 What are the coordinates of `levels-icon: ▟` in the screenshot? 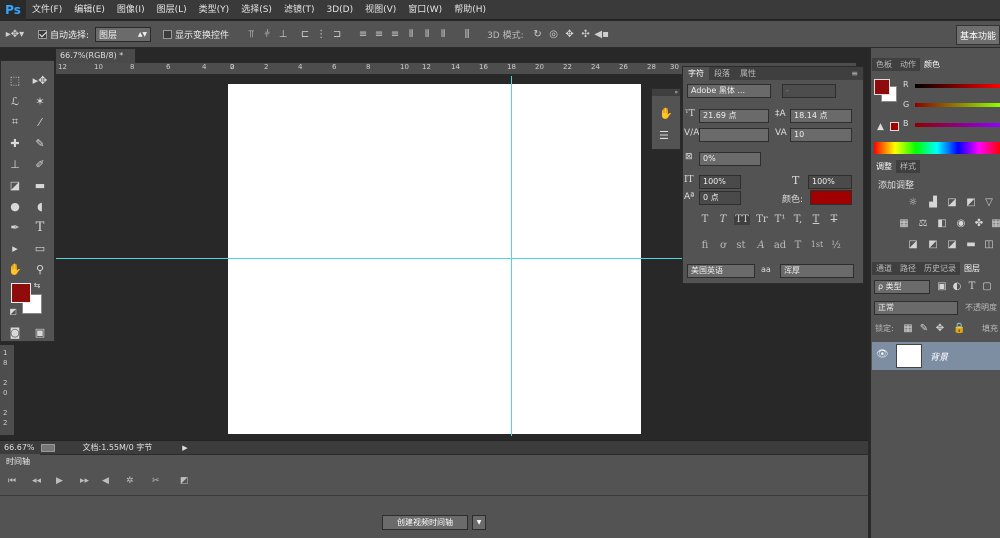 It's located at (933, 203).